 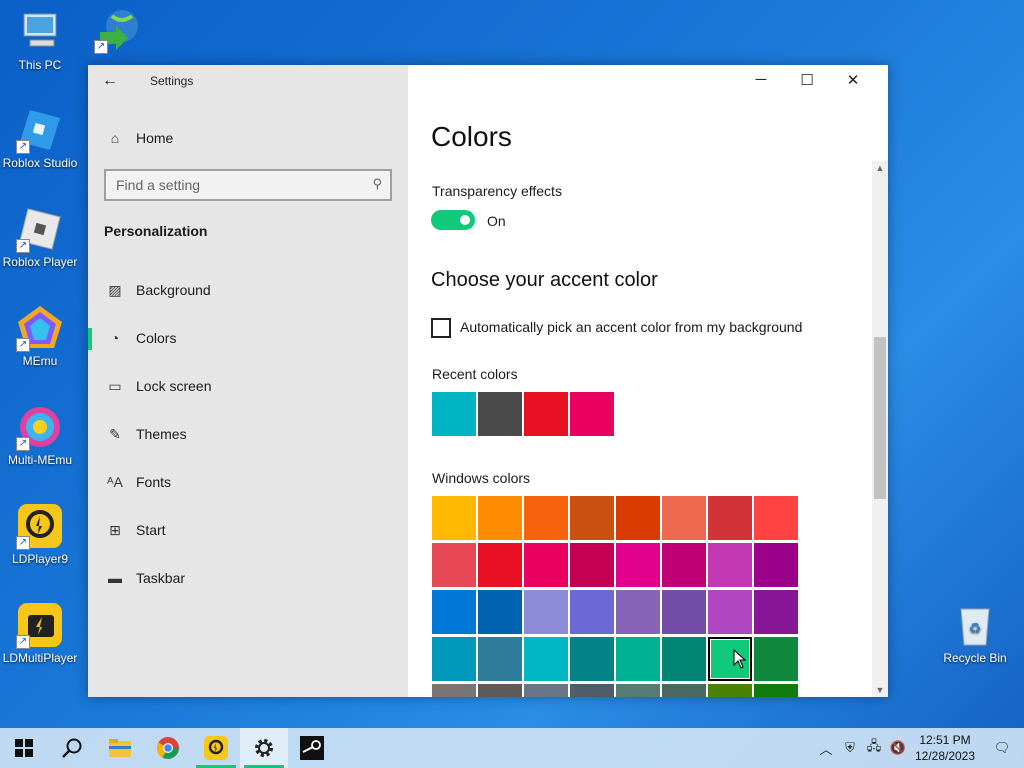 I want to click on sidebar-item-fonts: ᴬA Fonts, so click(x=248, y=482).